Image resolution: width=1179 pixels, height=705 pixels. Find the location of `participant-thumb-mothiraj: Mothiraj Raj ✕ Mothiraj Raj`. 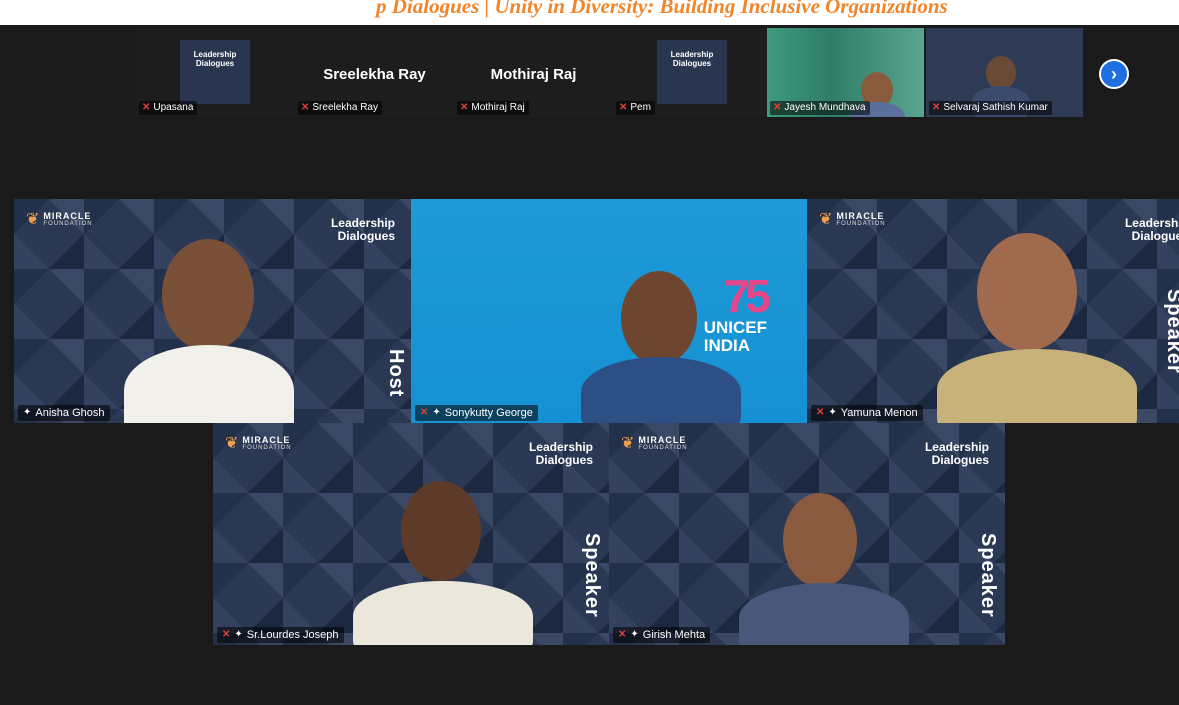

participant-thumb-mothiraj: Mothiraj Raj ✕ Mothiraj Raj is located at coordinates (533, 72).